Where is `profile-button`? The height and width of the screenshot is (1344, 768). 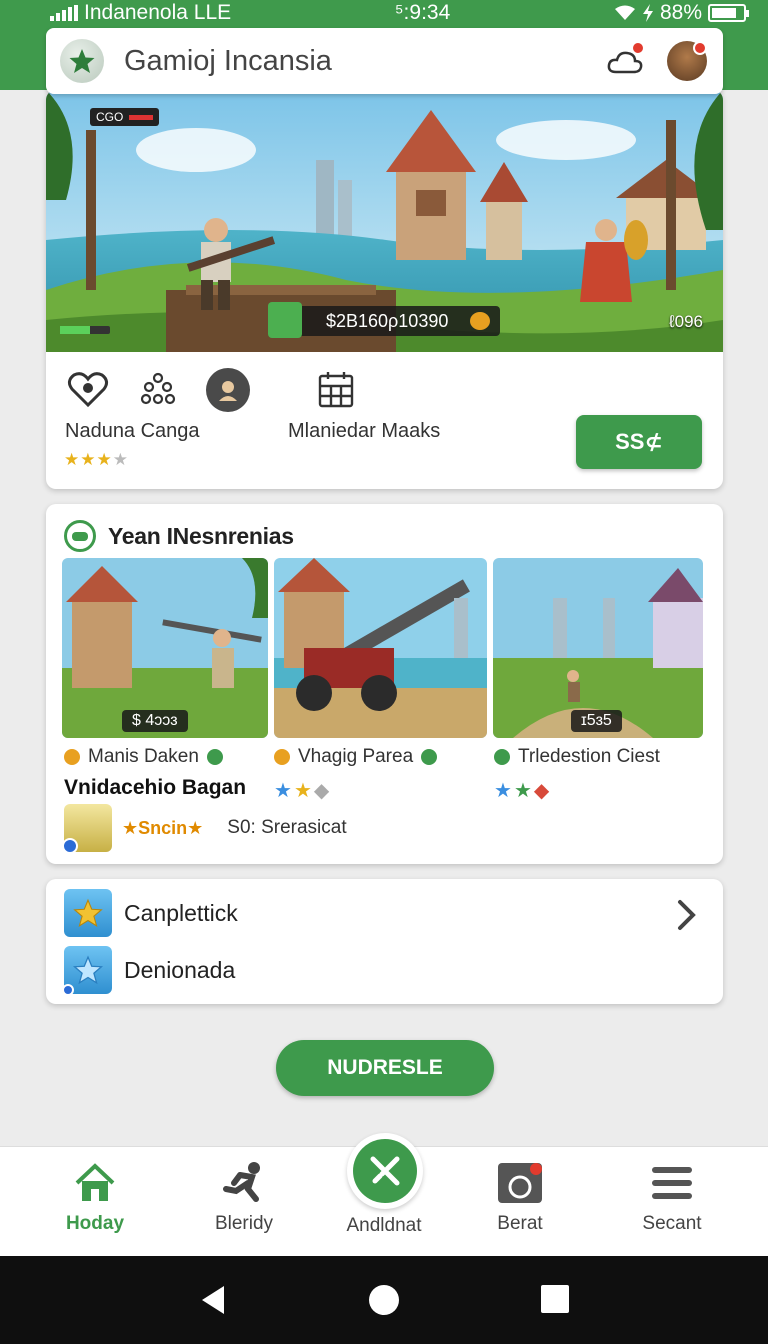
profile-button is located at coordinates (687, 61).